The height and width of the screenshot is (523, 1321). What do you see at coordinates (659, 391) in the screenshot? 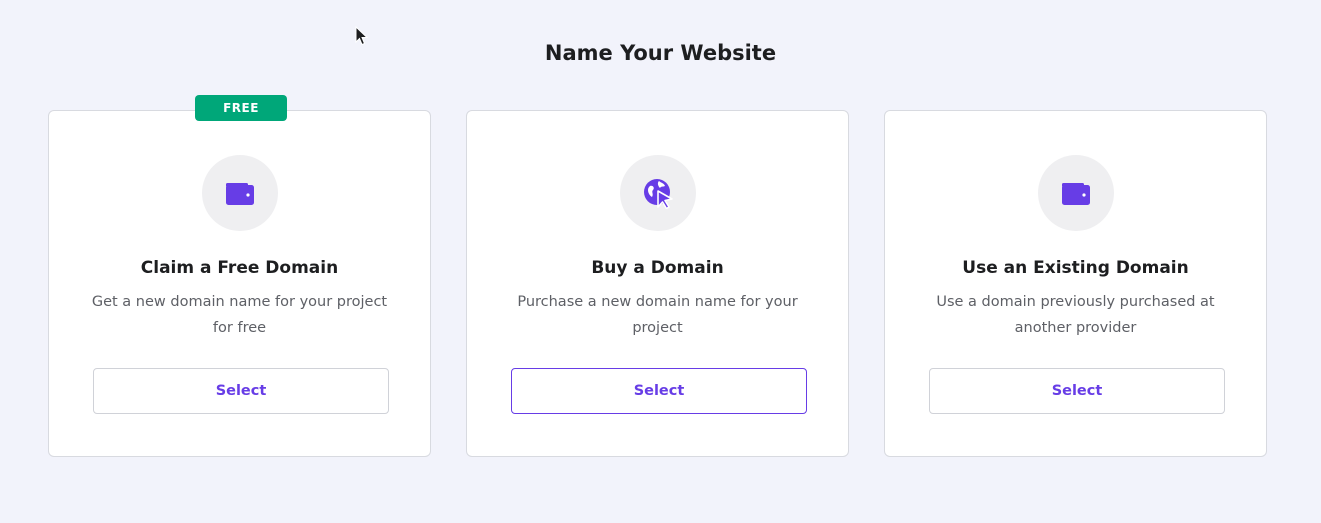
I see `select-button-buy: Select` at bounding box center [659, 391].